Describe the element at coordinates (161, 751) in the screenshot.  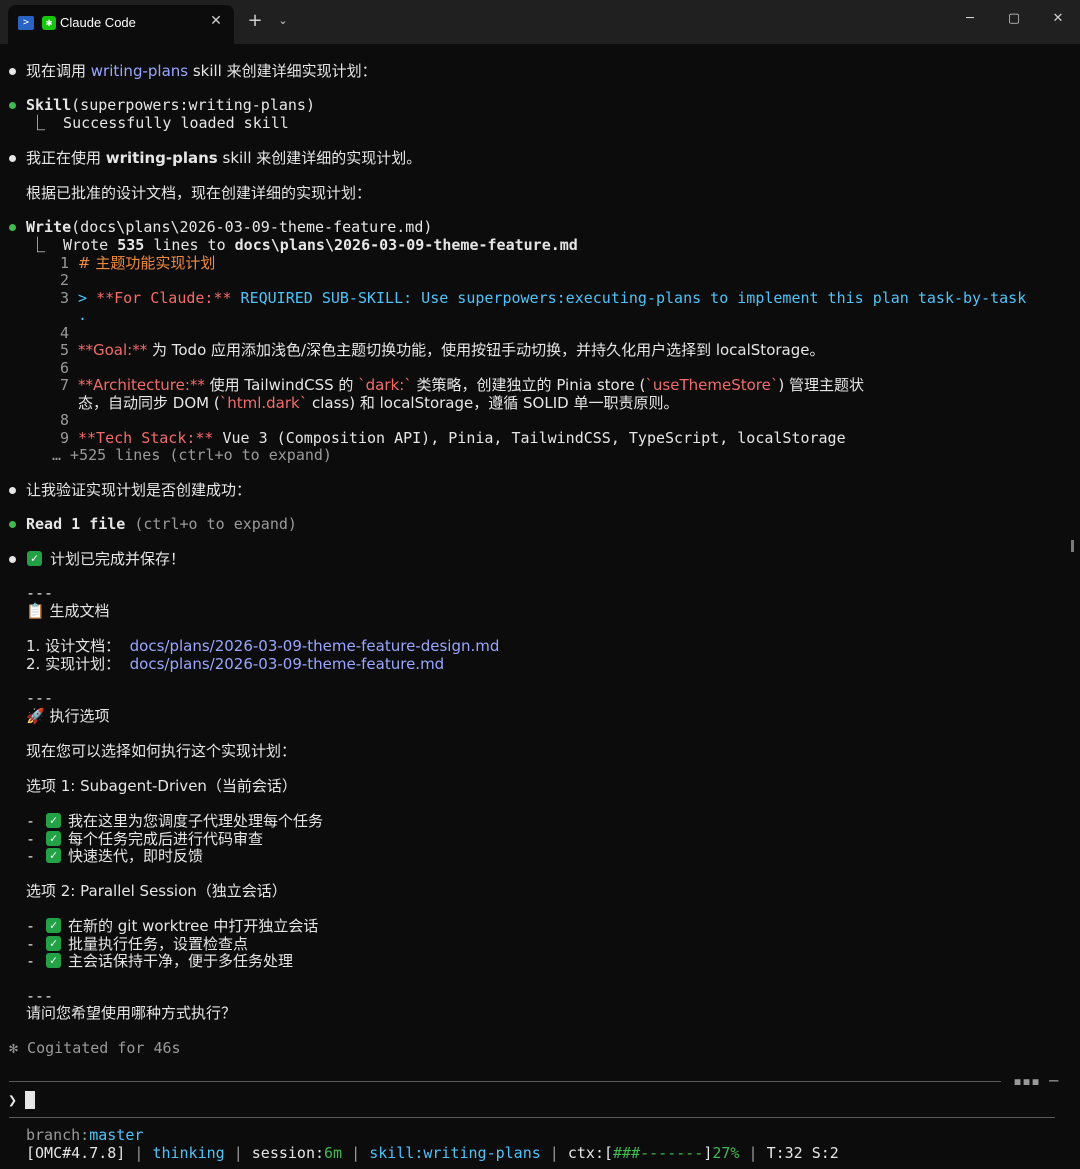
I see `message-line: 现在您可以选择如何执行这个实现计划：` at that location.